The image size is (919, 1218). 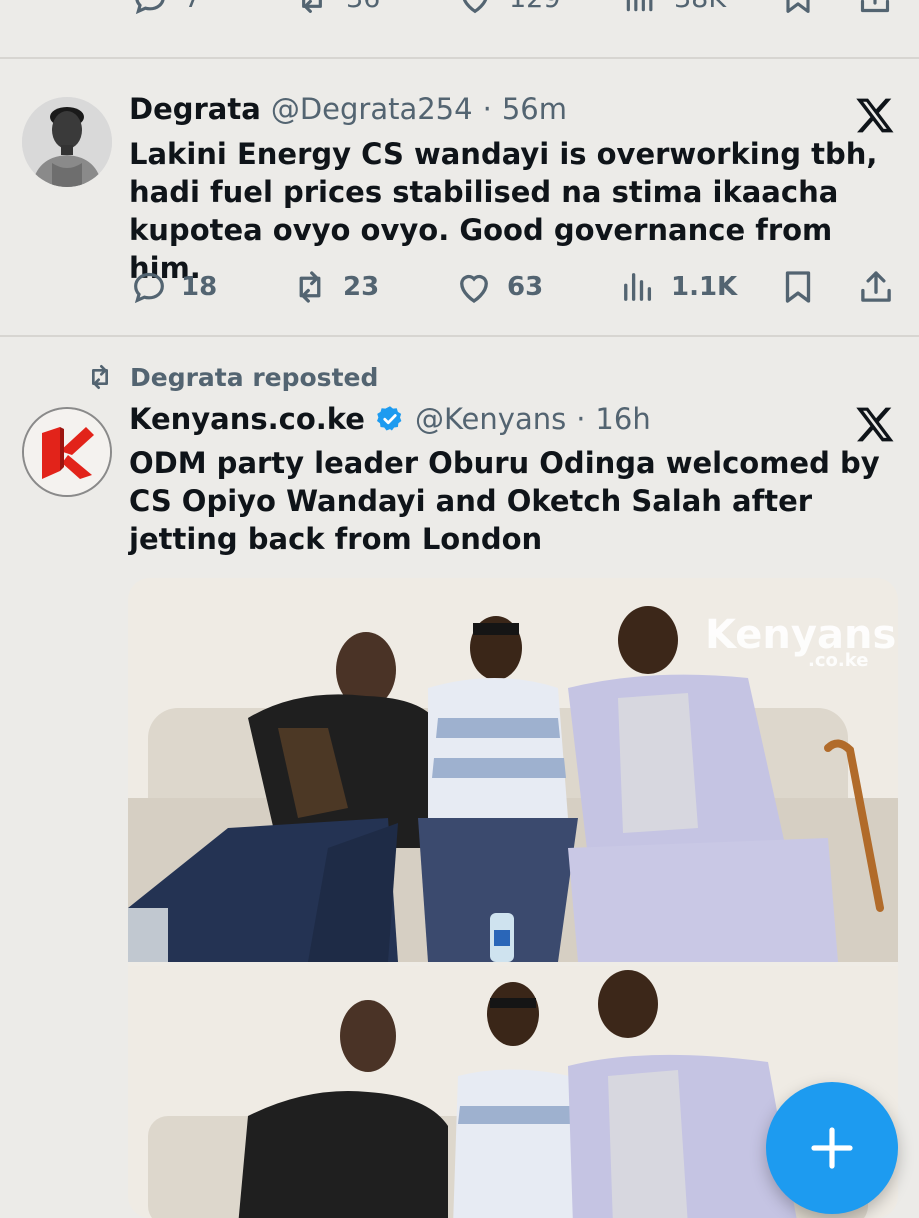 I want to click on handle: @Degrata254, so click(x=372, y=109).